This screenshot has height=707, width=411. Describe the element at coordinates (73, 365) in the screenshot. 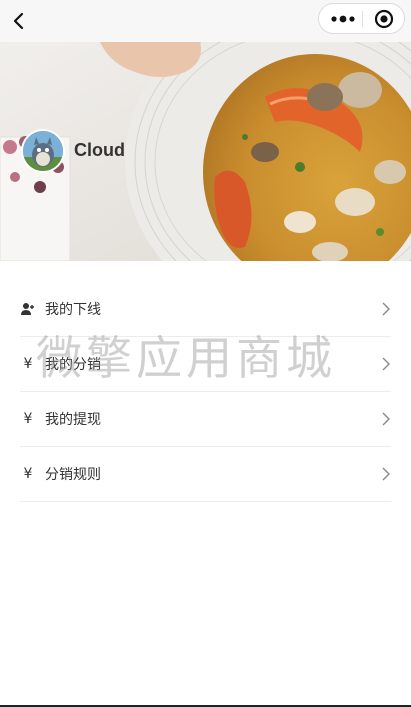

I see `menu-item-label: 我的分销` at that location.